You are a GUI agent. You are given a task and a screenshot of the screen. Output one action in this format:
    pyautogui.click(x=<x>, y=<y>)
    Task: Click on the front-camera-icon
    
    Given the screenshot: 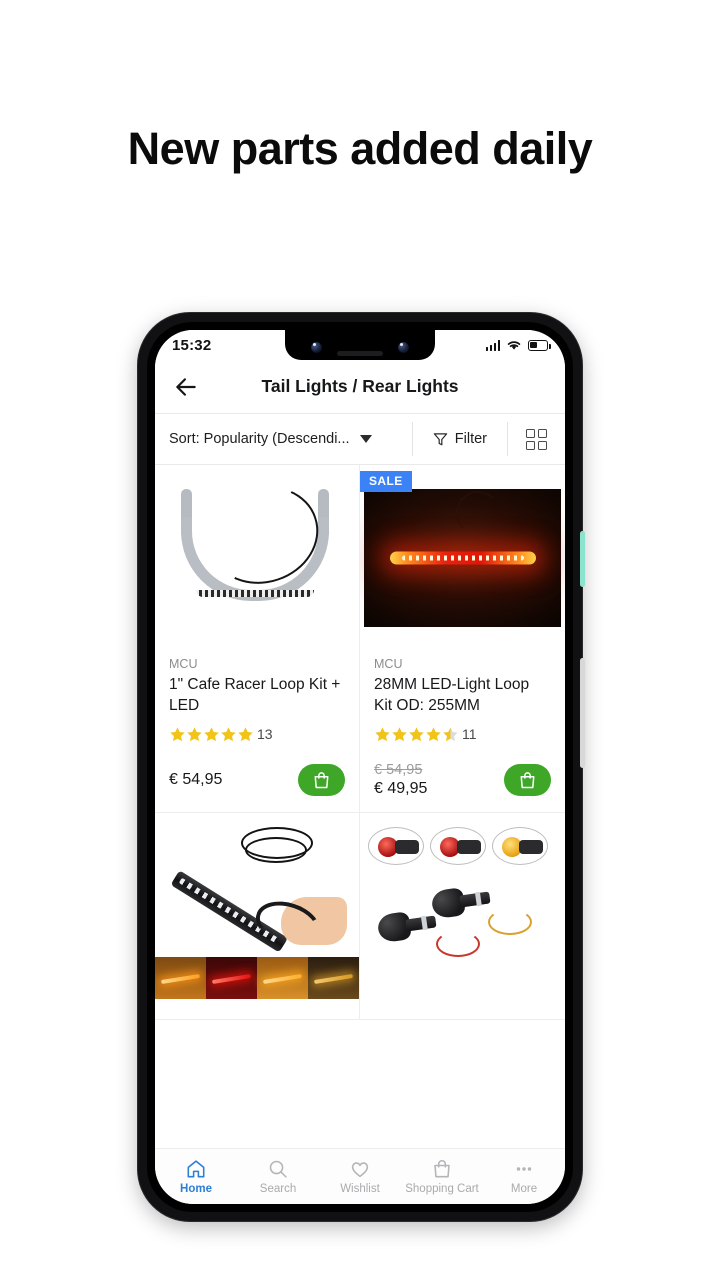 What is the action you would take?
    pyautogui.click(x=316, y=347)
    